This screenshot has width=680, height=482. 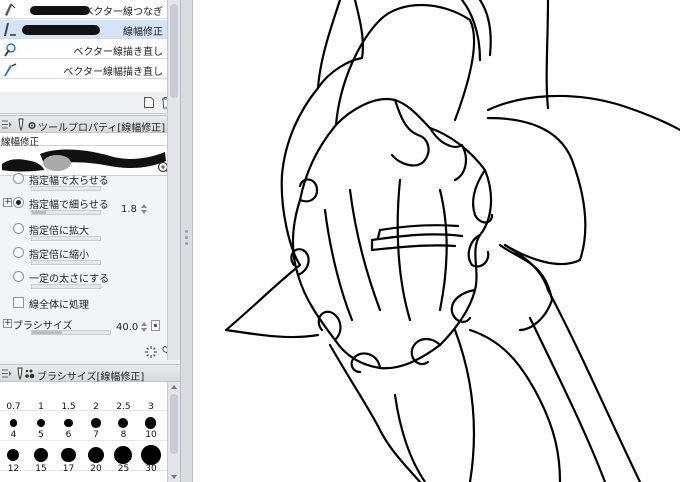 What do you see at coordinates (151, 397) in the screenshot?
I see `brush-size-cell: 3` at bounding box center [151, 397].